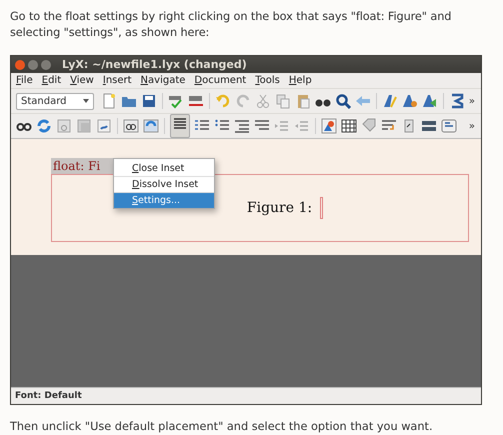 The image size is (503, 435). I want to click on list-icon, so click(242, 126).